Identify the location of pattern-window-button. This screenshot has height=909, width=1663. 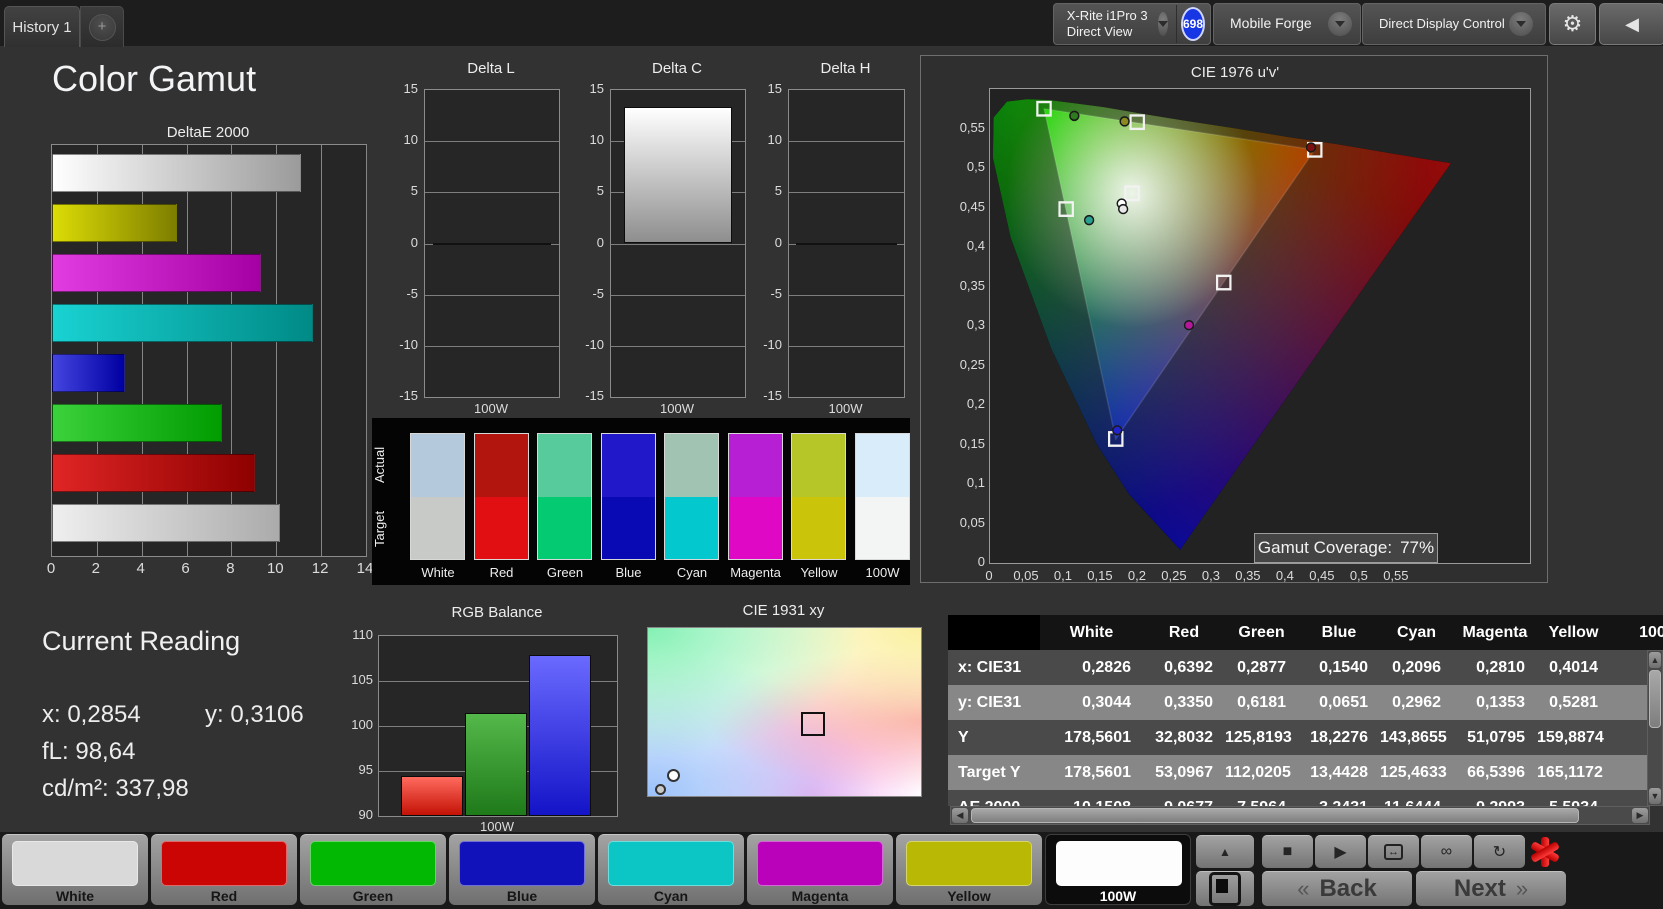
(1225, 888).